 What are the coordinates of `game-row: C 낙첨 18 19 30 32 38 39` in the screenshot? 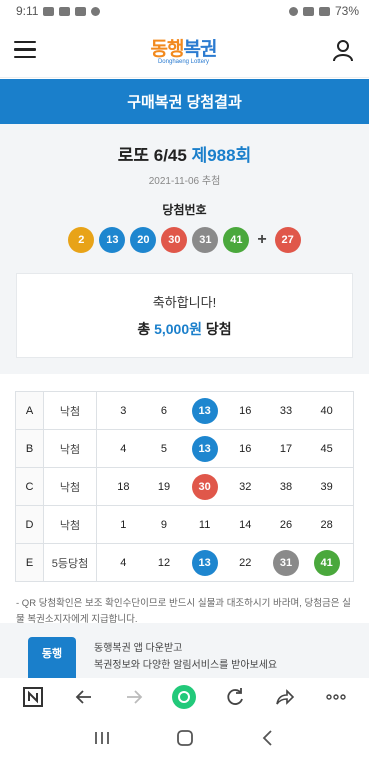 It's located at (184, 486).